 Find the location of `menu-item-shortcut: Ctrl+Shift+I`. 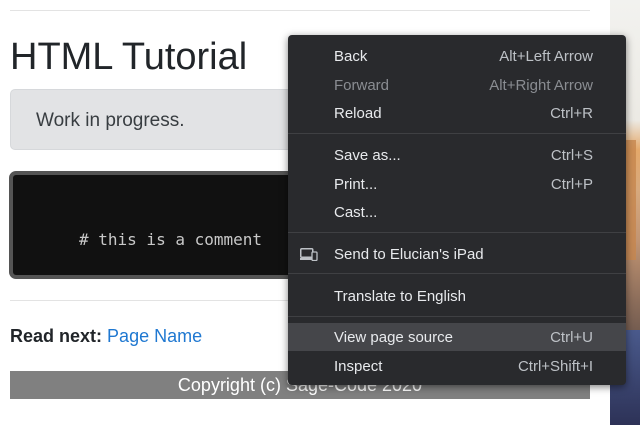

menu-item-shortcut: Ctrl+Shift+I is located at coordinates (555, 366).